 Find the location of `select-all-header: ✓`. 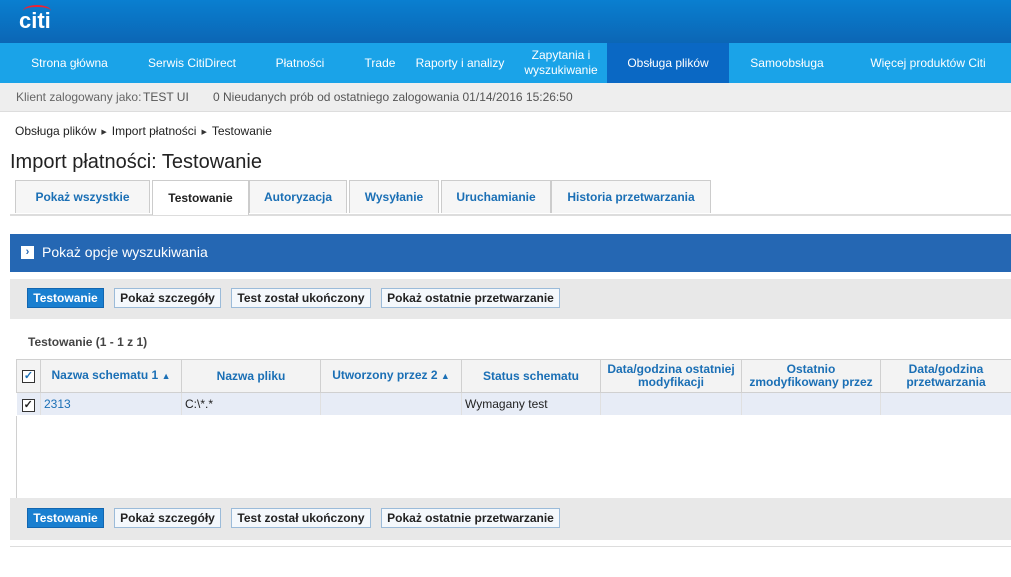

select-all-header: ✓ is located at coordinates (28, 376).